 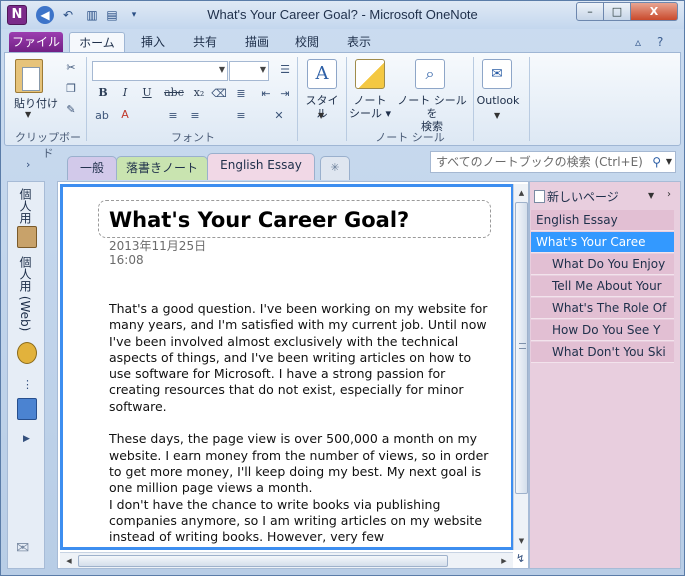 I want to click on italic-button: I, so click(x=125, y=92).